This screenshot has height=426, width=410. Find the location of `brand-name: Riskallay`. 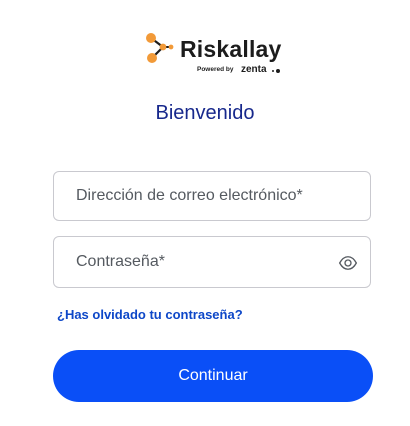

brand-name: Riskallay is located at coordinates (231, 49).